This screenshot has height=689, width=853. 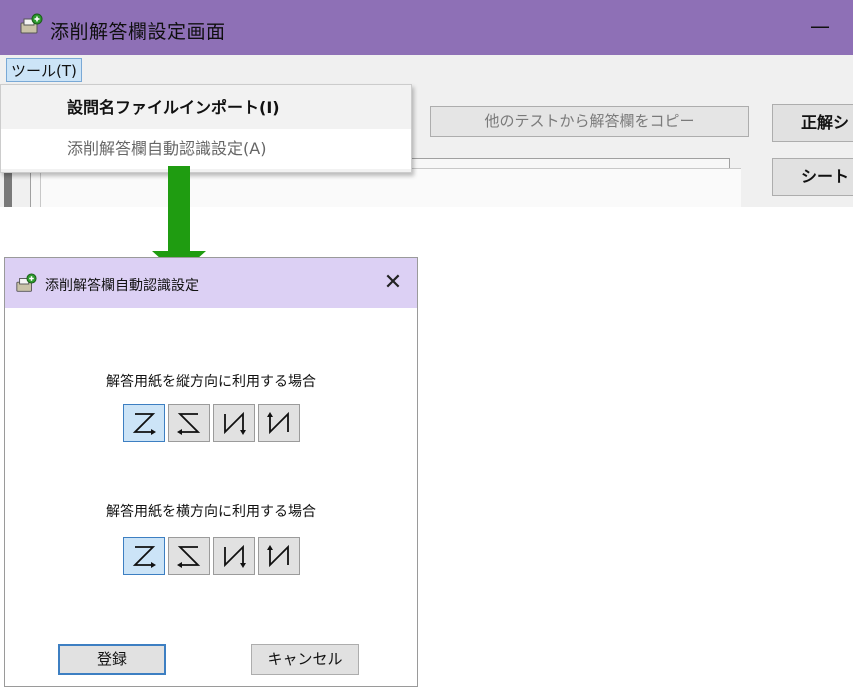 I want to click on app-icon, so click(x=31, y=23).